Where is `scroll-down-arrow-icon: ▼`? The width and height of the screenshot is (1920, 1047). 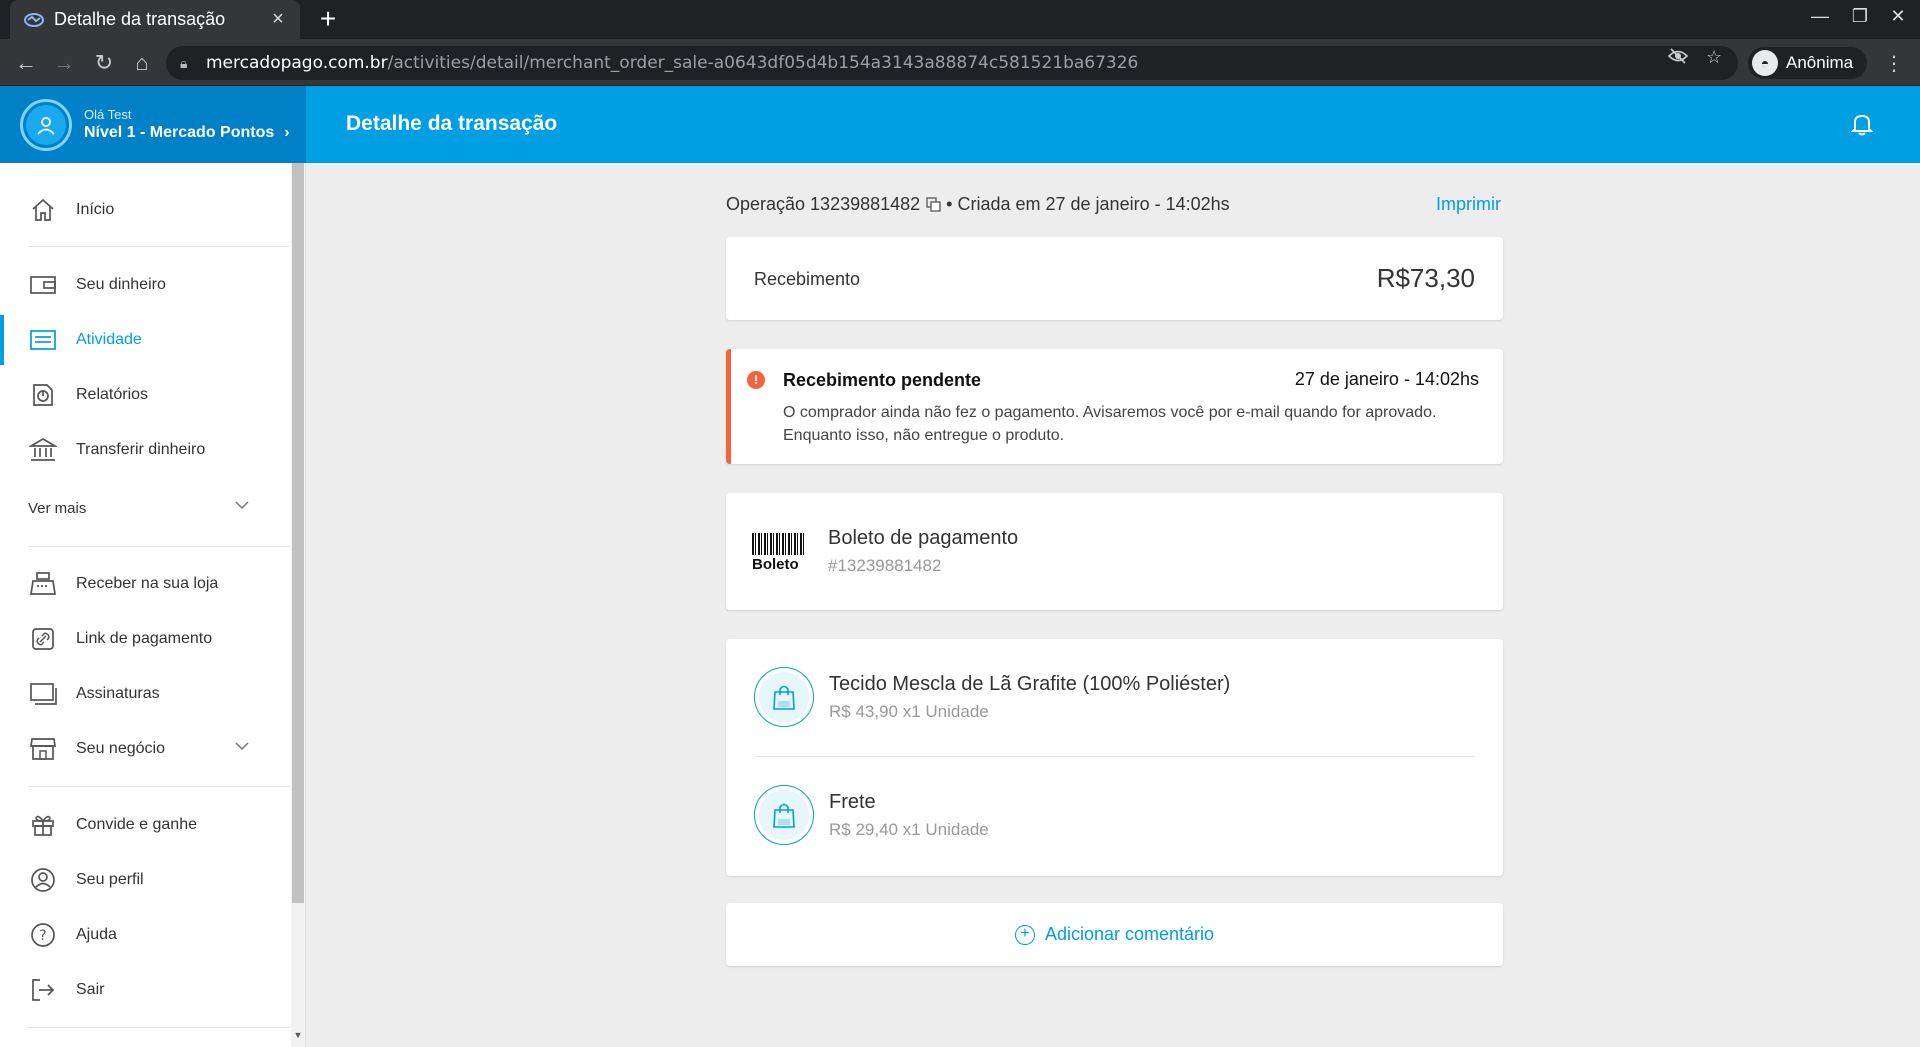
scroll-down-arrow-icon: ▼ is located at coordinates (298, 1035).